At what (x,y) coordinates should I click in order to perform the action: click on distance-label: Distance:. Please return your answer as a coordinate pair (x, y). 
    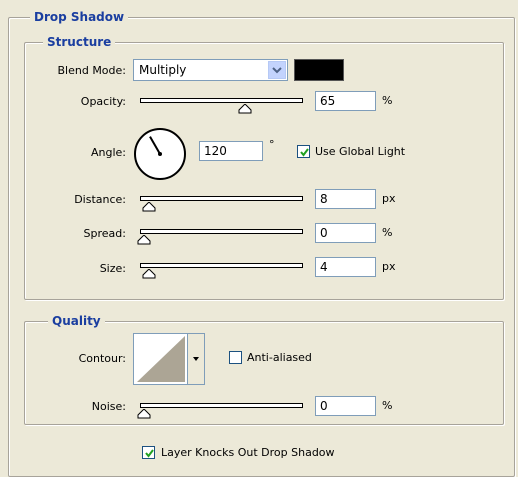
    Looking at the image, I should click on (100, 199).